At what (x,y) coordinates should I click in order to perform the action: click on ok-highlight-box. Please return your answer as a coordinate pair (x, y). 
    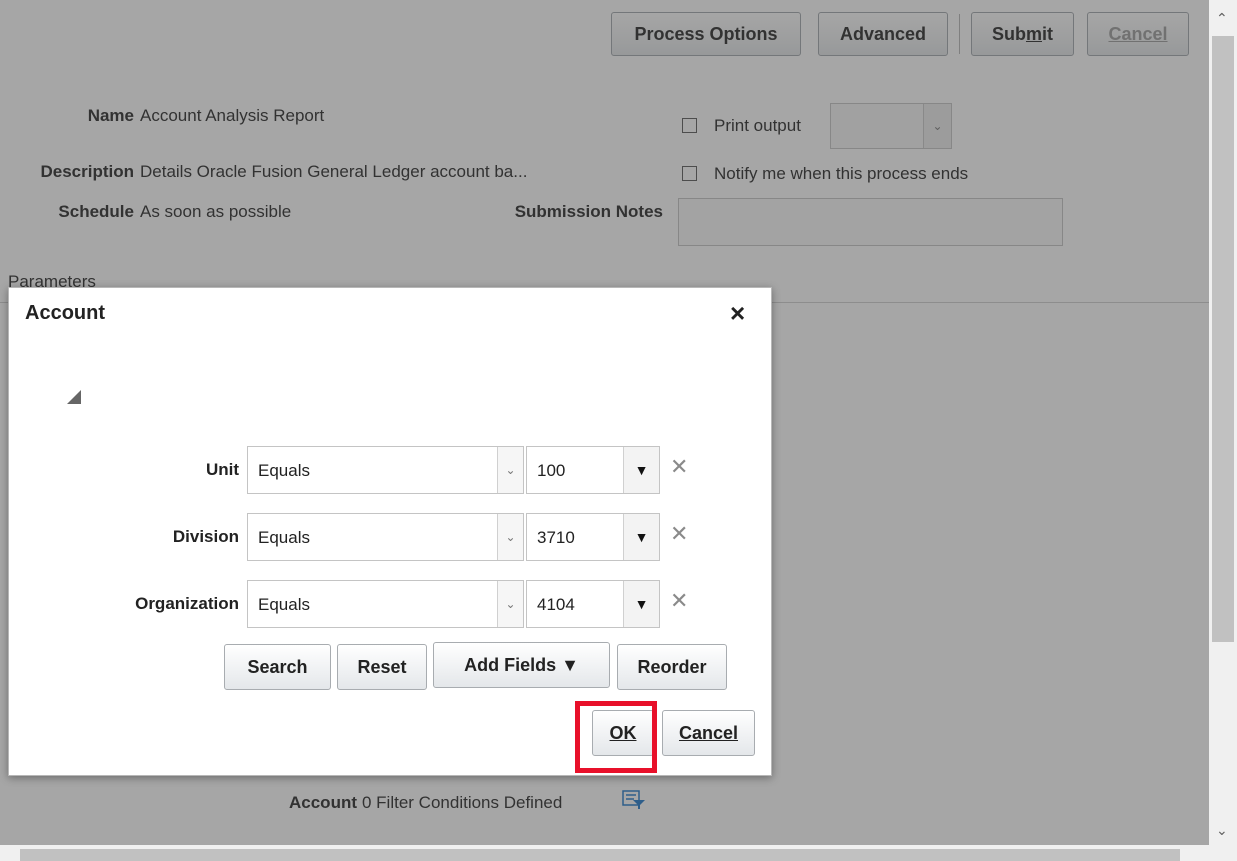
    Looking at the image, I should click on (616, 737).